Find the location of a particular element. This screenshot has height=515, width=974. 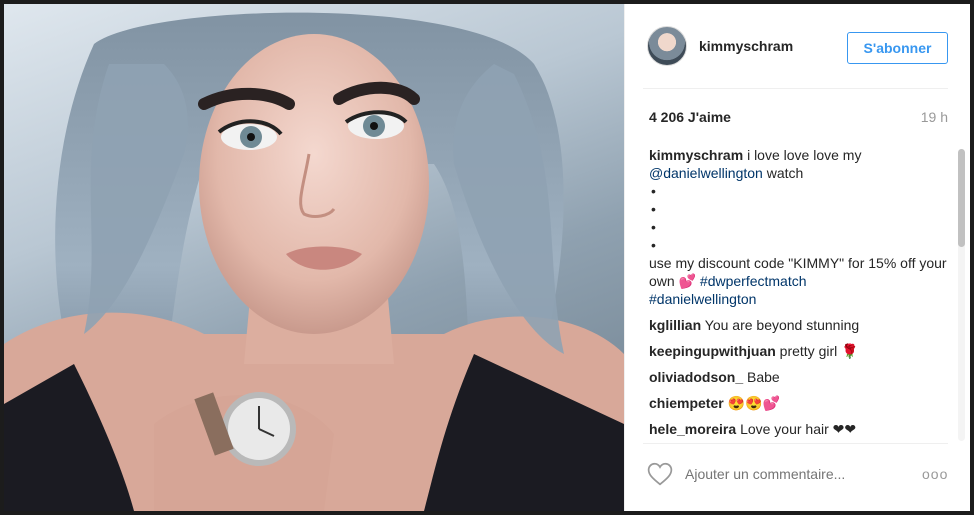

comment-username: hele_moreira is located at coordinates (692, 429).